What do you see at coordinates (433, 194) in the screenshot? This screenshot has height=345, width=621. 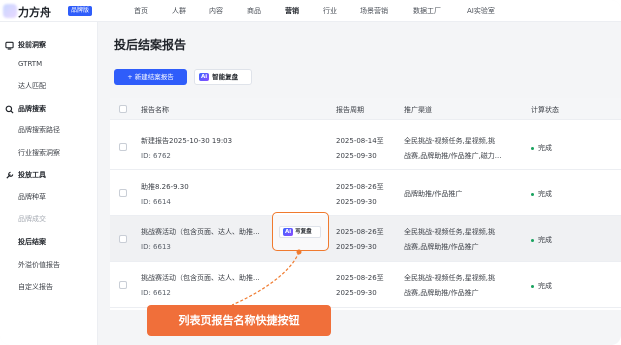 I see `channel-line: 品牌助推/作品推广` at bounding box center [433, 194].